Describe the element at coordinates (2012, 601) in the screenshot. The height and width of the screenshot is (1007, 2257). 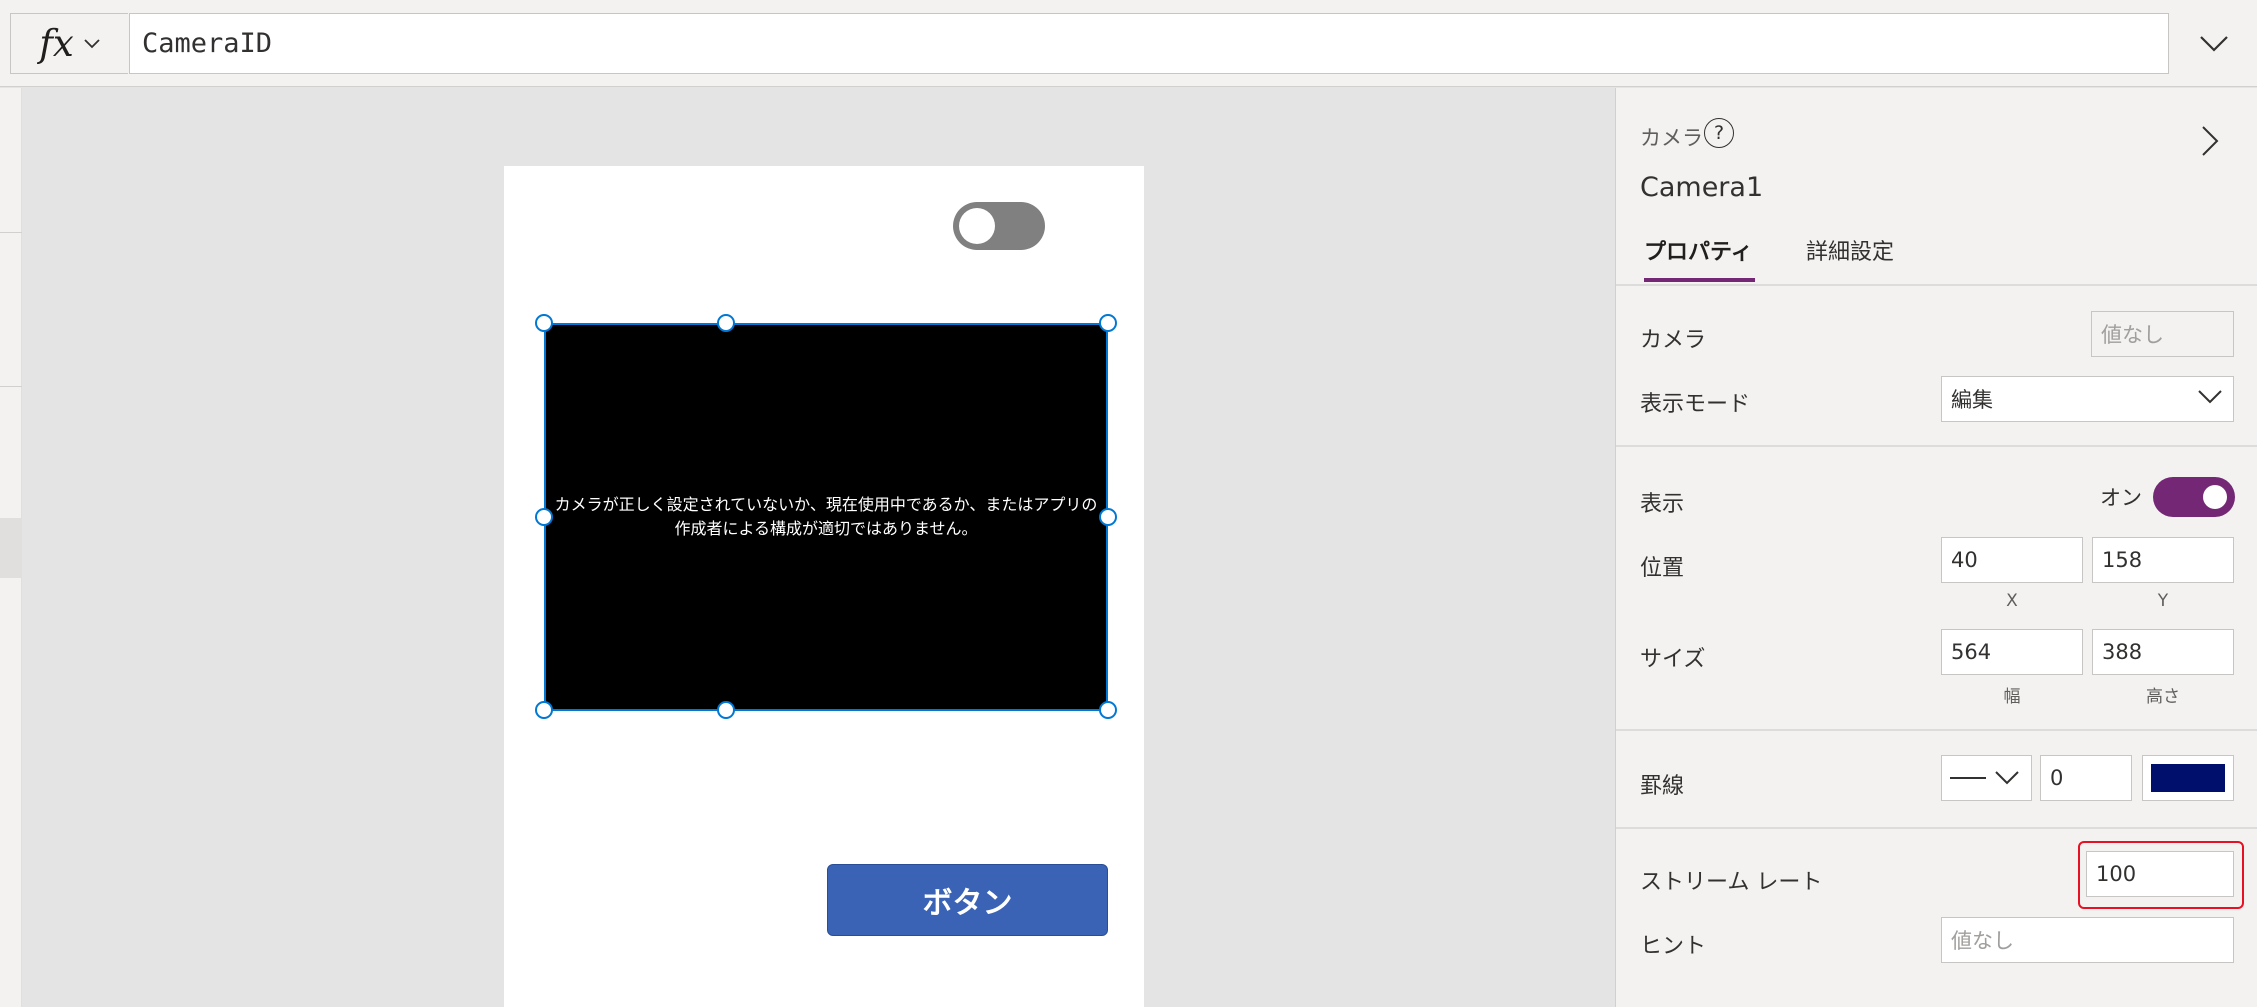
I see `position-x-caption: X` at that location.